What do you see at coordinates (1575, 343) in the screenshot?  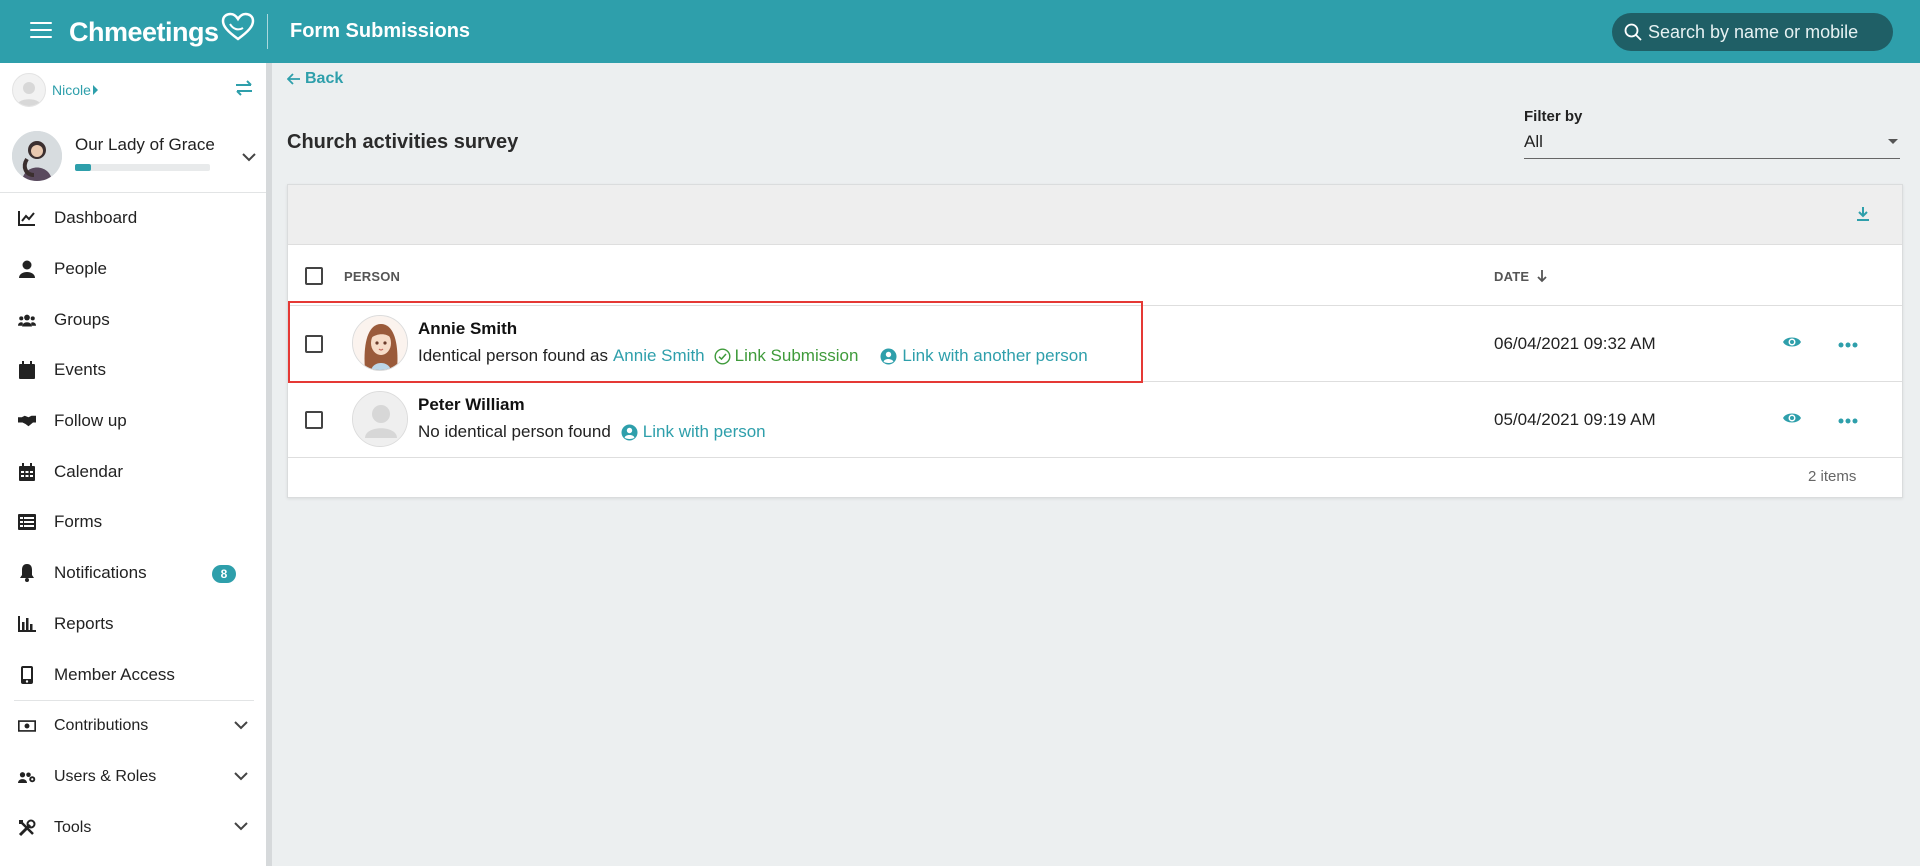 I see `submission-date: 06/04/2021 09:32 AM` at bounding box center [1575, 343].